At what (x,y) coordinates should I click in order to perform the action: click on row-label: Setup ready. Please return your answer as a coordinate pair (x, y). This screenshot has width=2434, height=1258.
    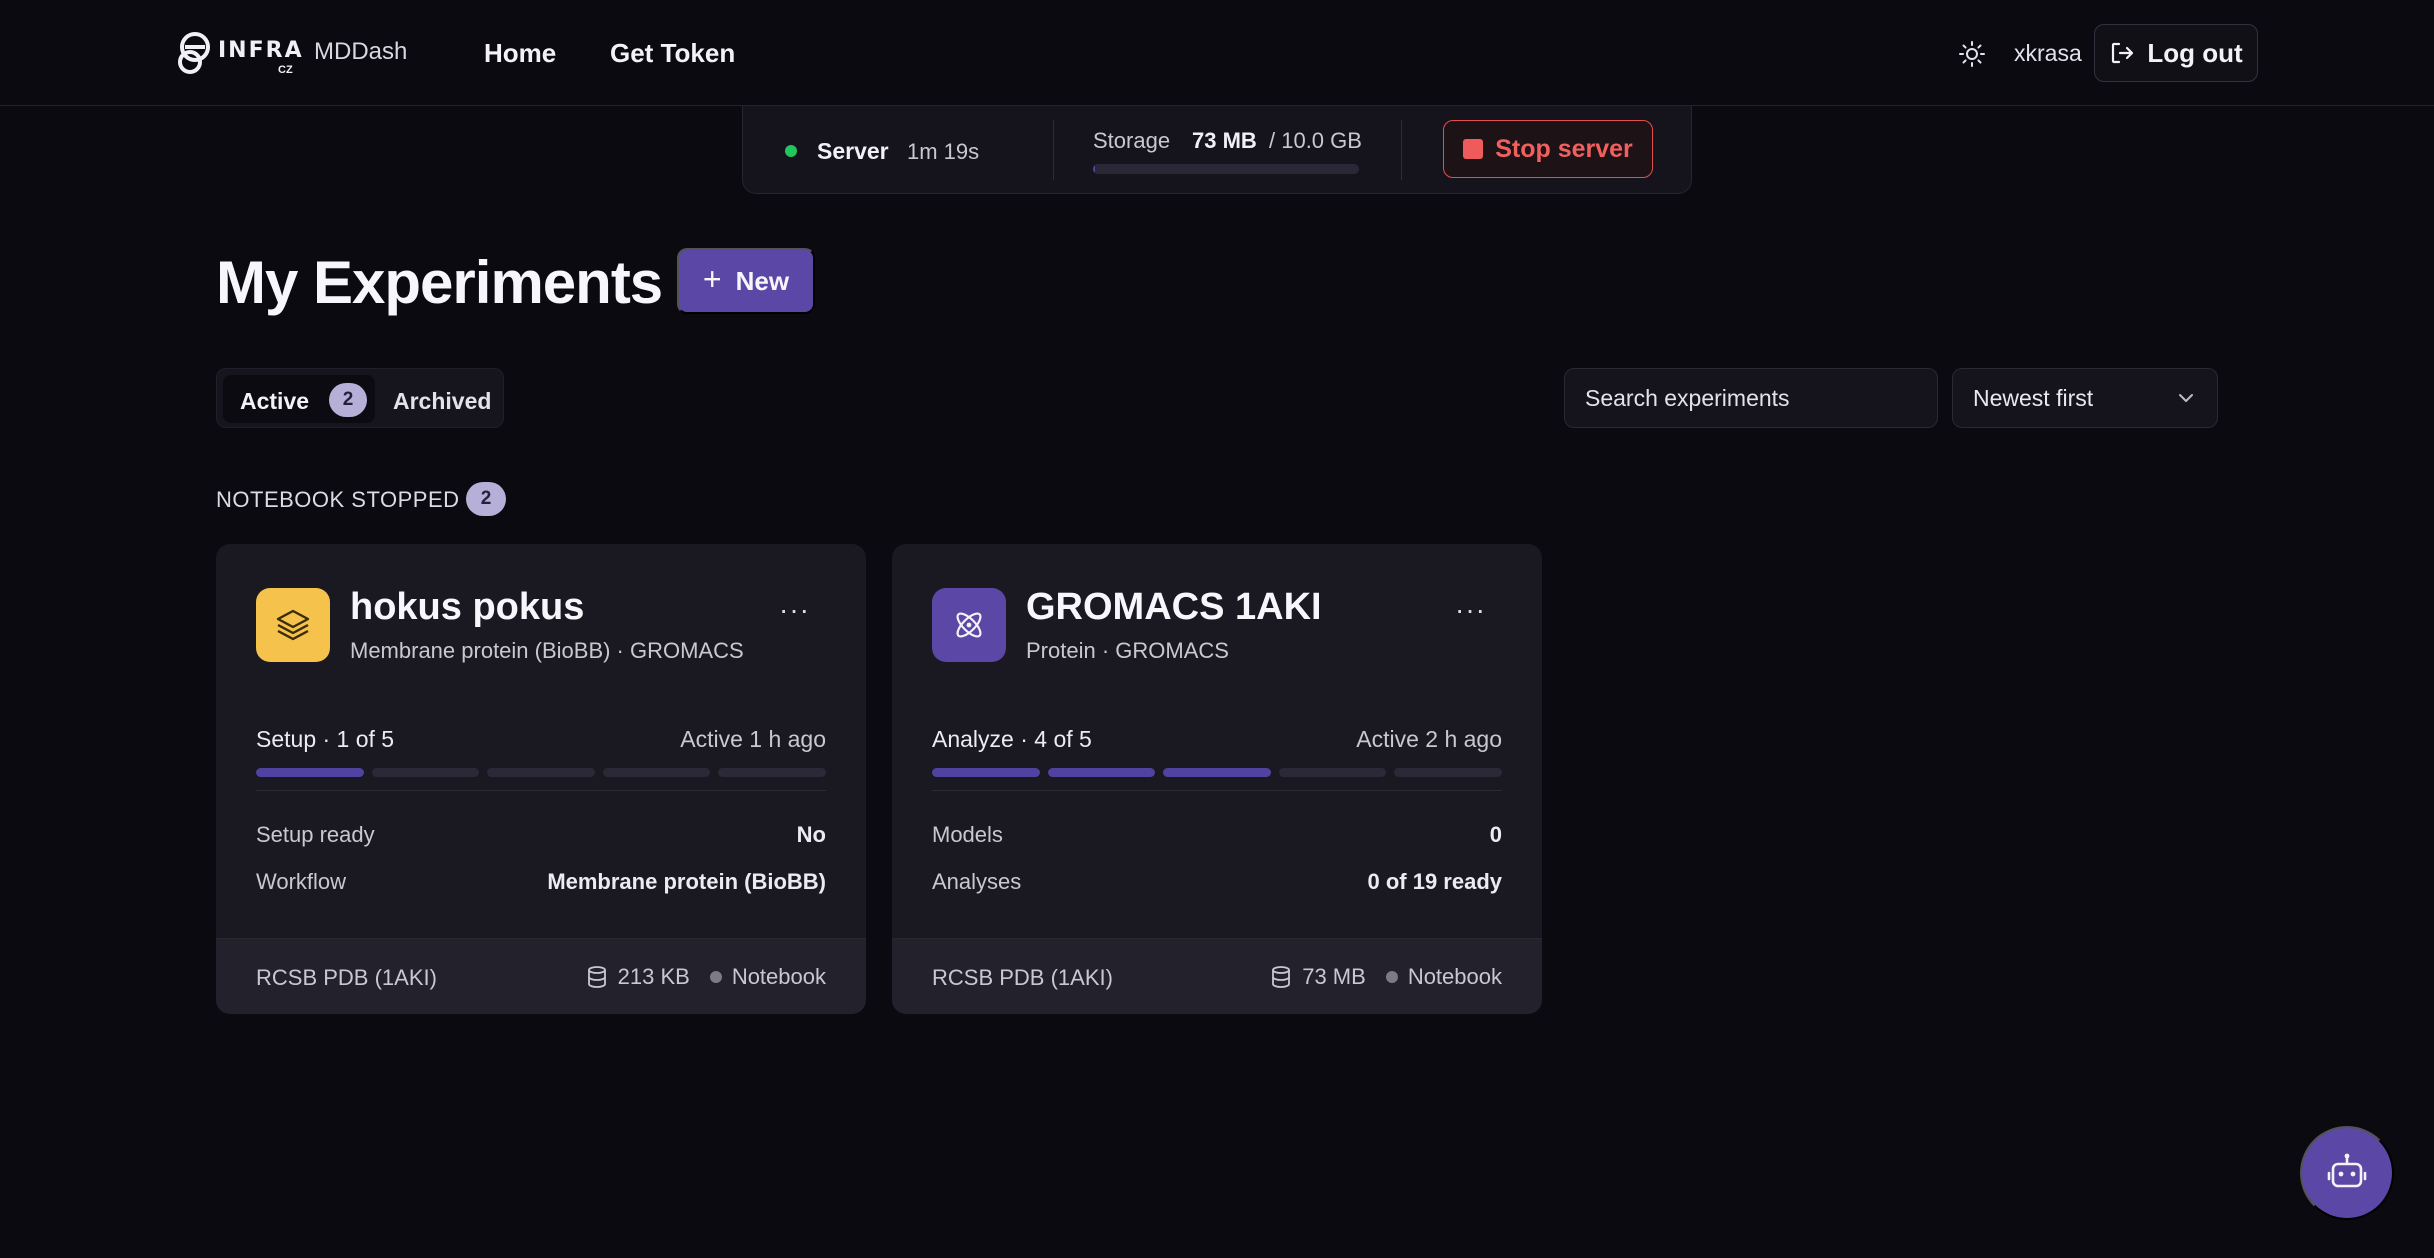
    Looking at the image, I should click on (315, 834).